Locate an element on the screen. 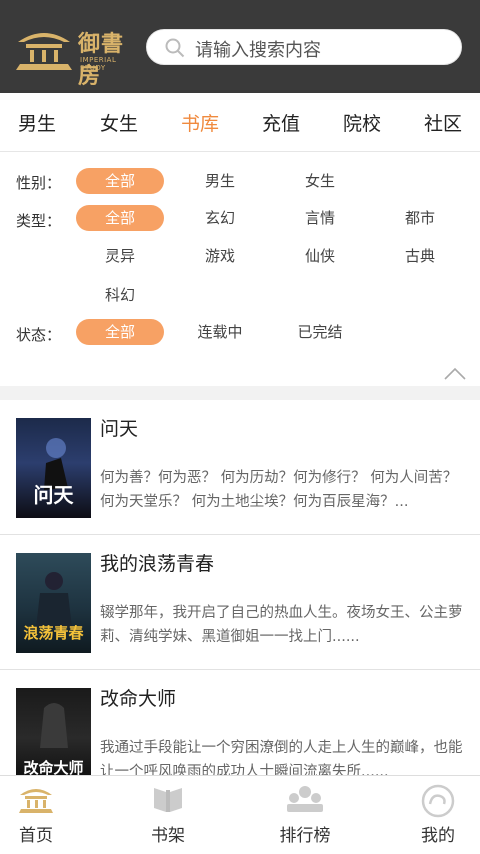 The image size is (480, 854). type-option-scifi: 科幻 is located at coordinates (120, 295).